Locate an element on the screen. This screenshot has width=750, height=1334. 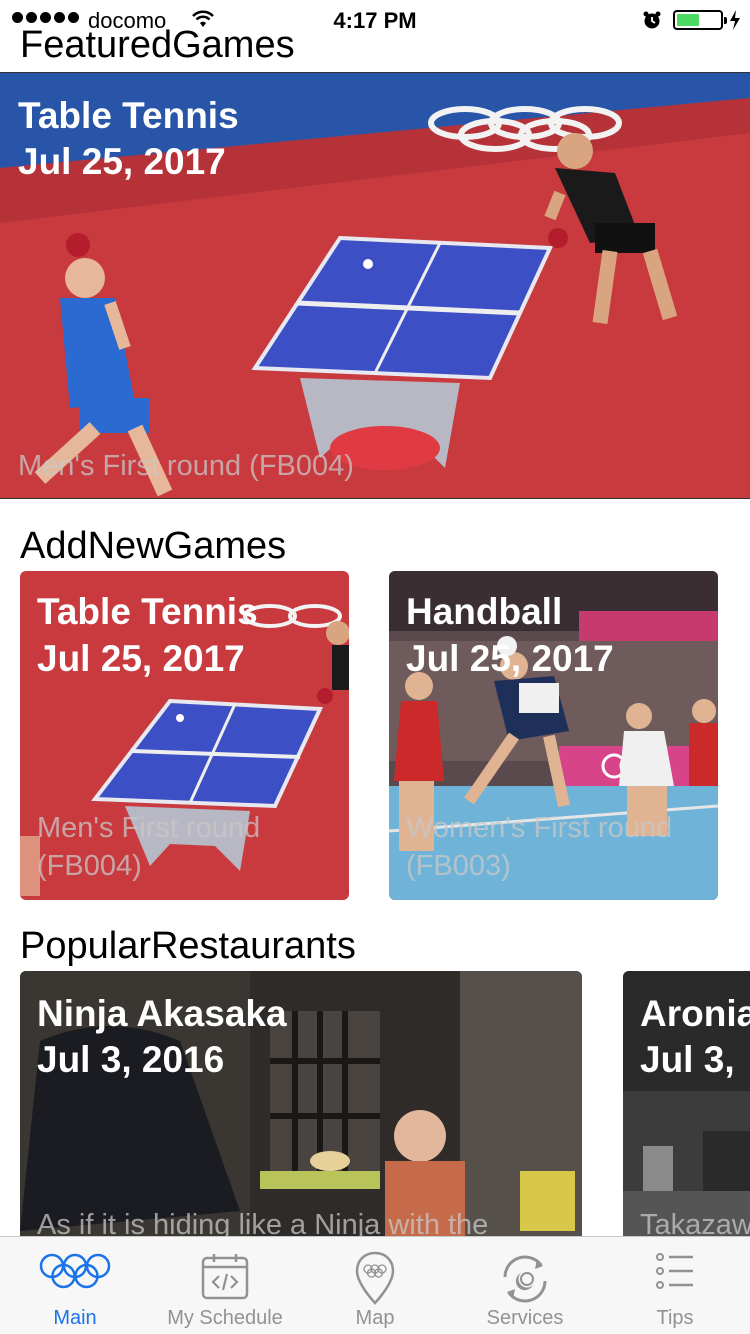
tab-services: Services is located at coordinates (525, 1285).